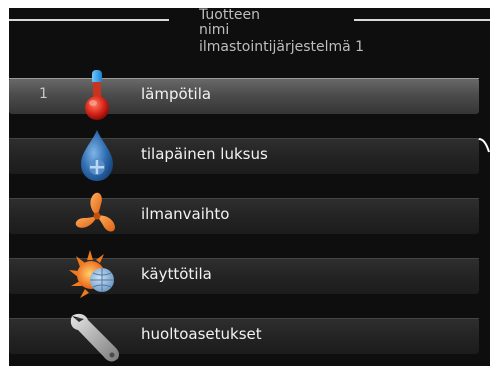  I want to click on menu-item-label: tilapäinen luksus, so click(204, 154).